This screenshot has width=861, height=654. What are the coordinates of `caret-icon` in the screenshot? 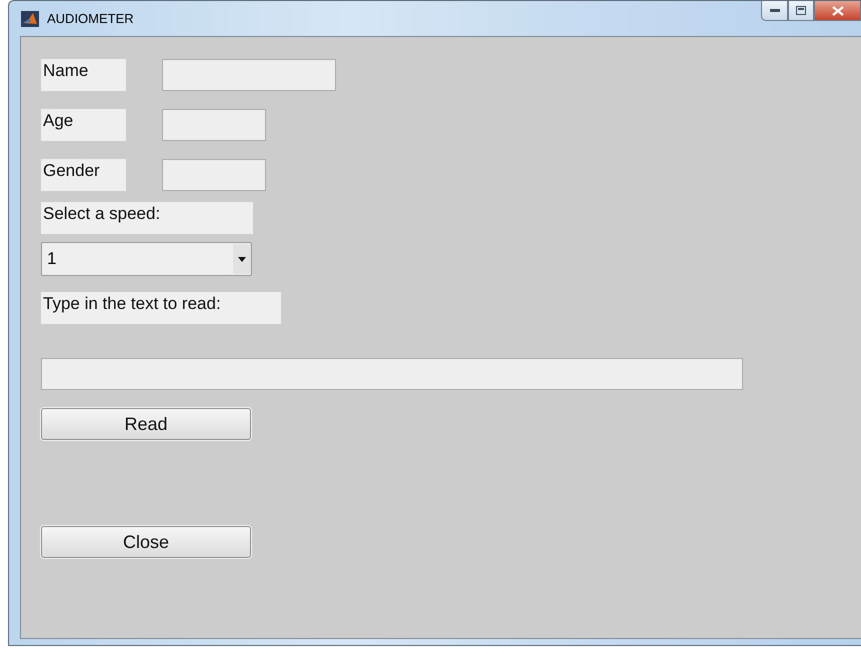 It's located at (242, 259).